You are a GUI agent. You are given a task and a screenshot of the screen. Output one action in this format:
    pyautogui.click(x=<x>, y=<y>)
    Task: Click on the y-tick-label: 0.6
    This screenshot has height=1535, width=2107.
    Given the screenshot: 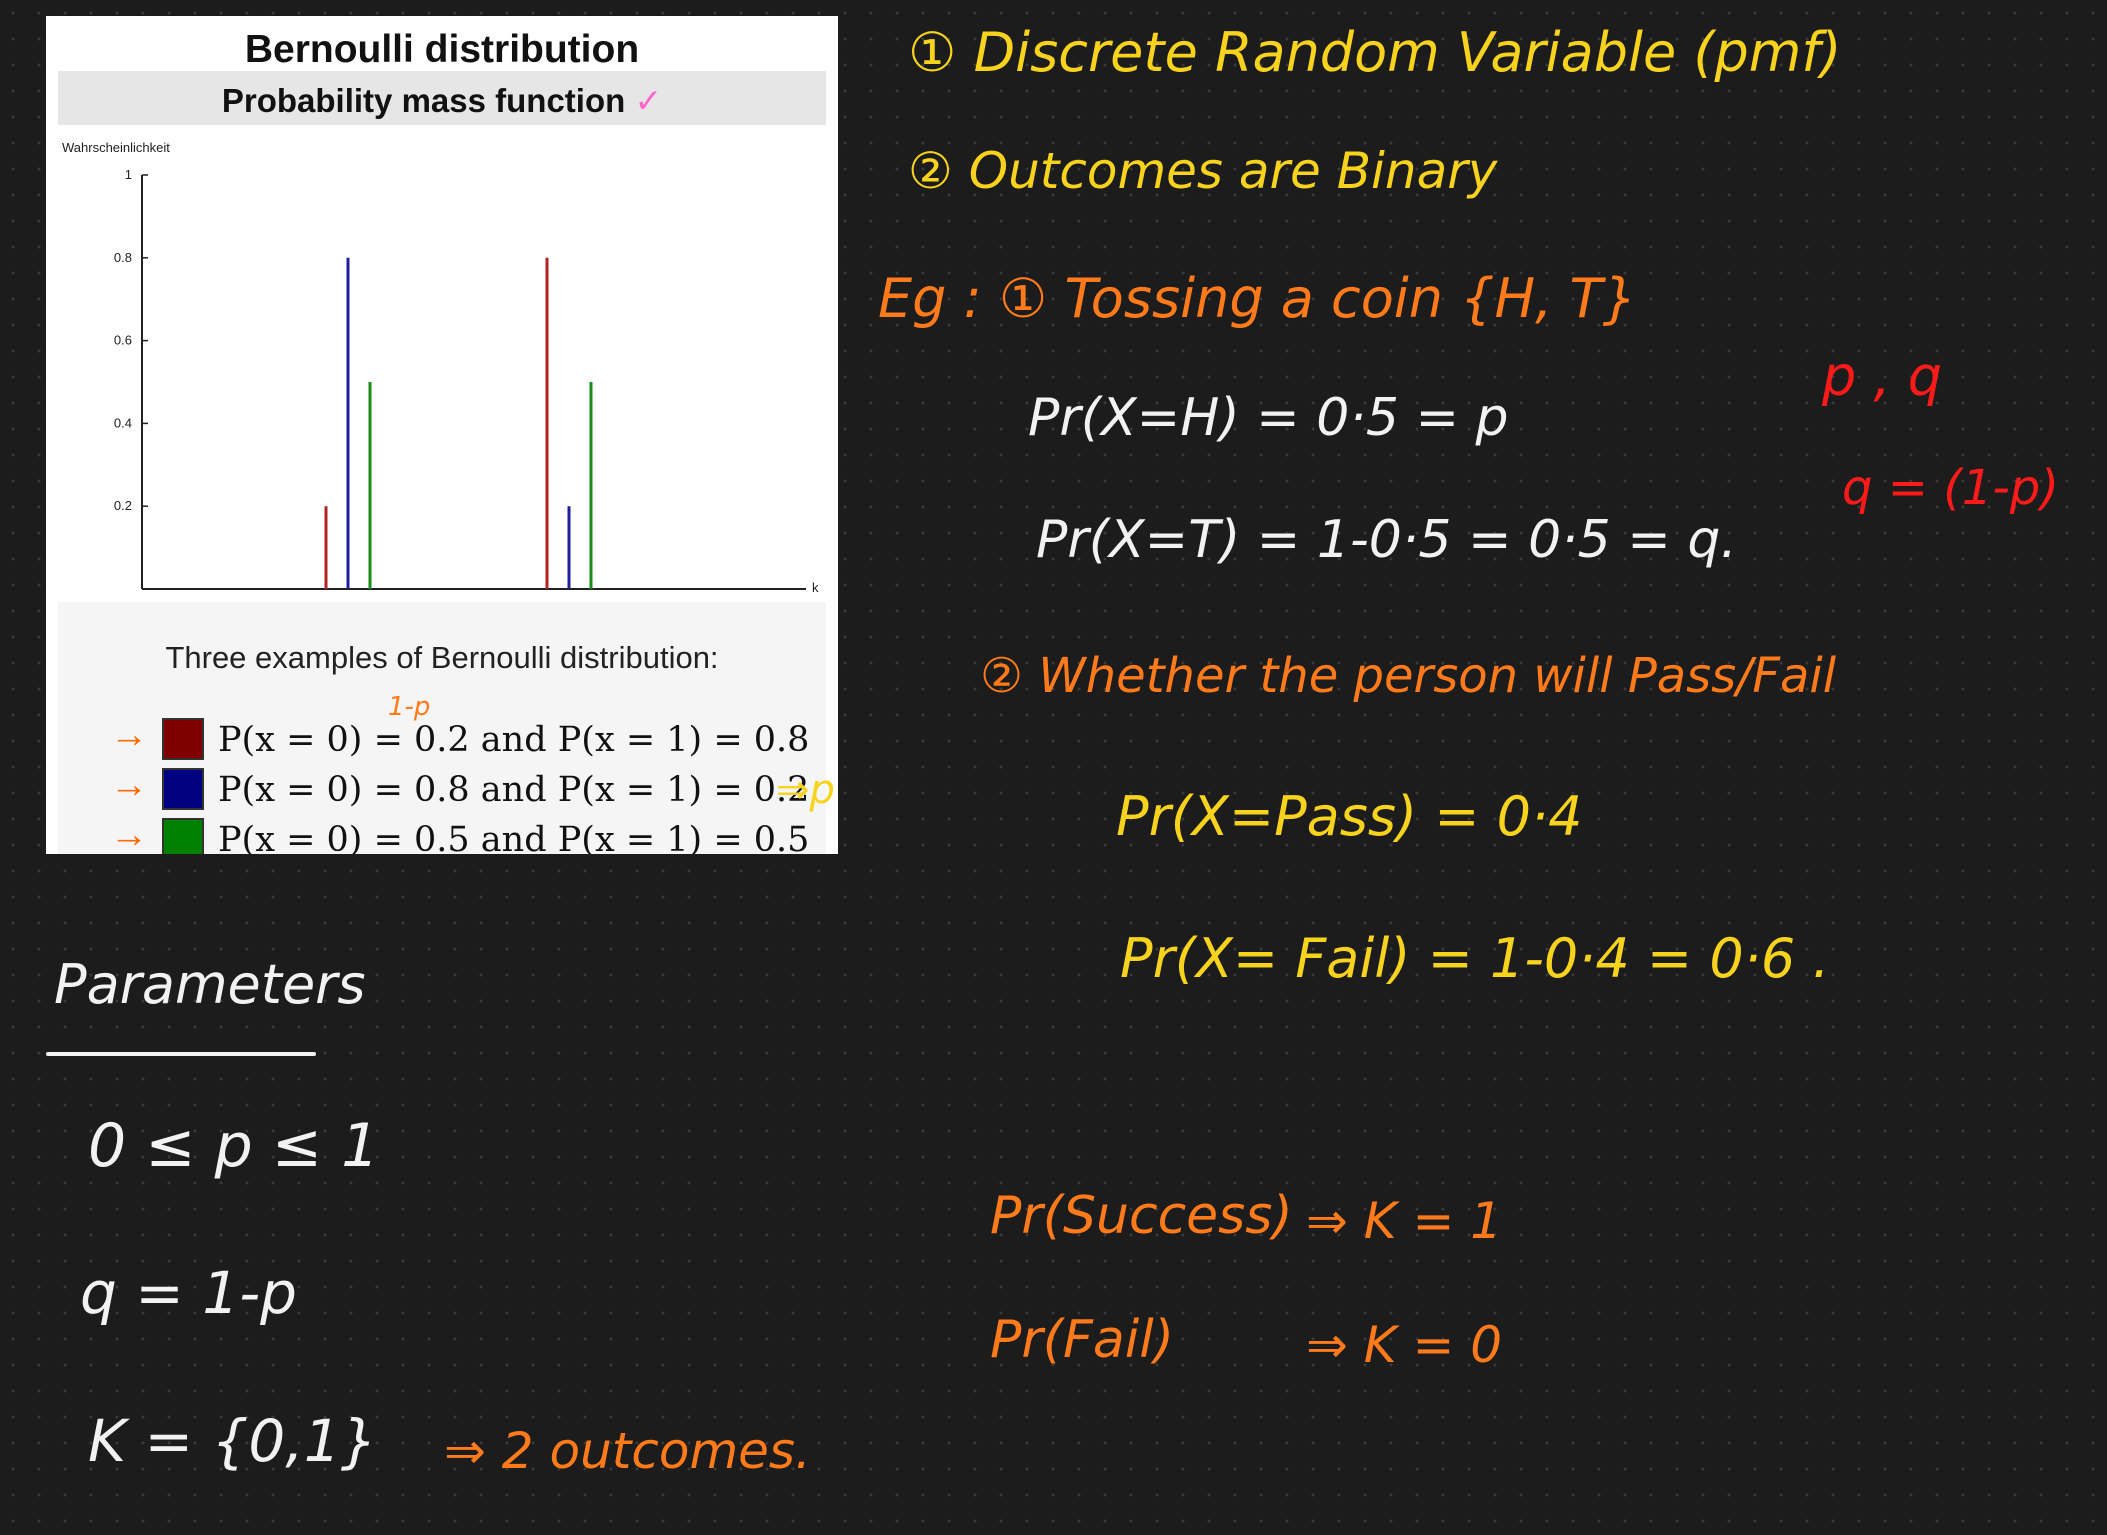 What is the action you would take?
    pyautogui.click(x=123, y=340)
    